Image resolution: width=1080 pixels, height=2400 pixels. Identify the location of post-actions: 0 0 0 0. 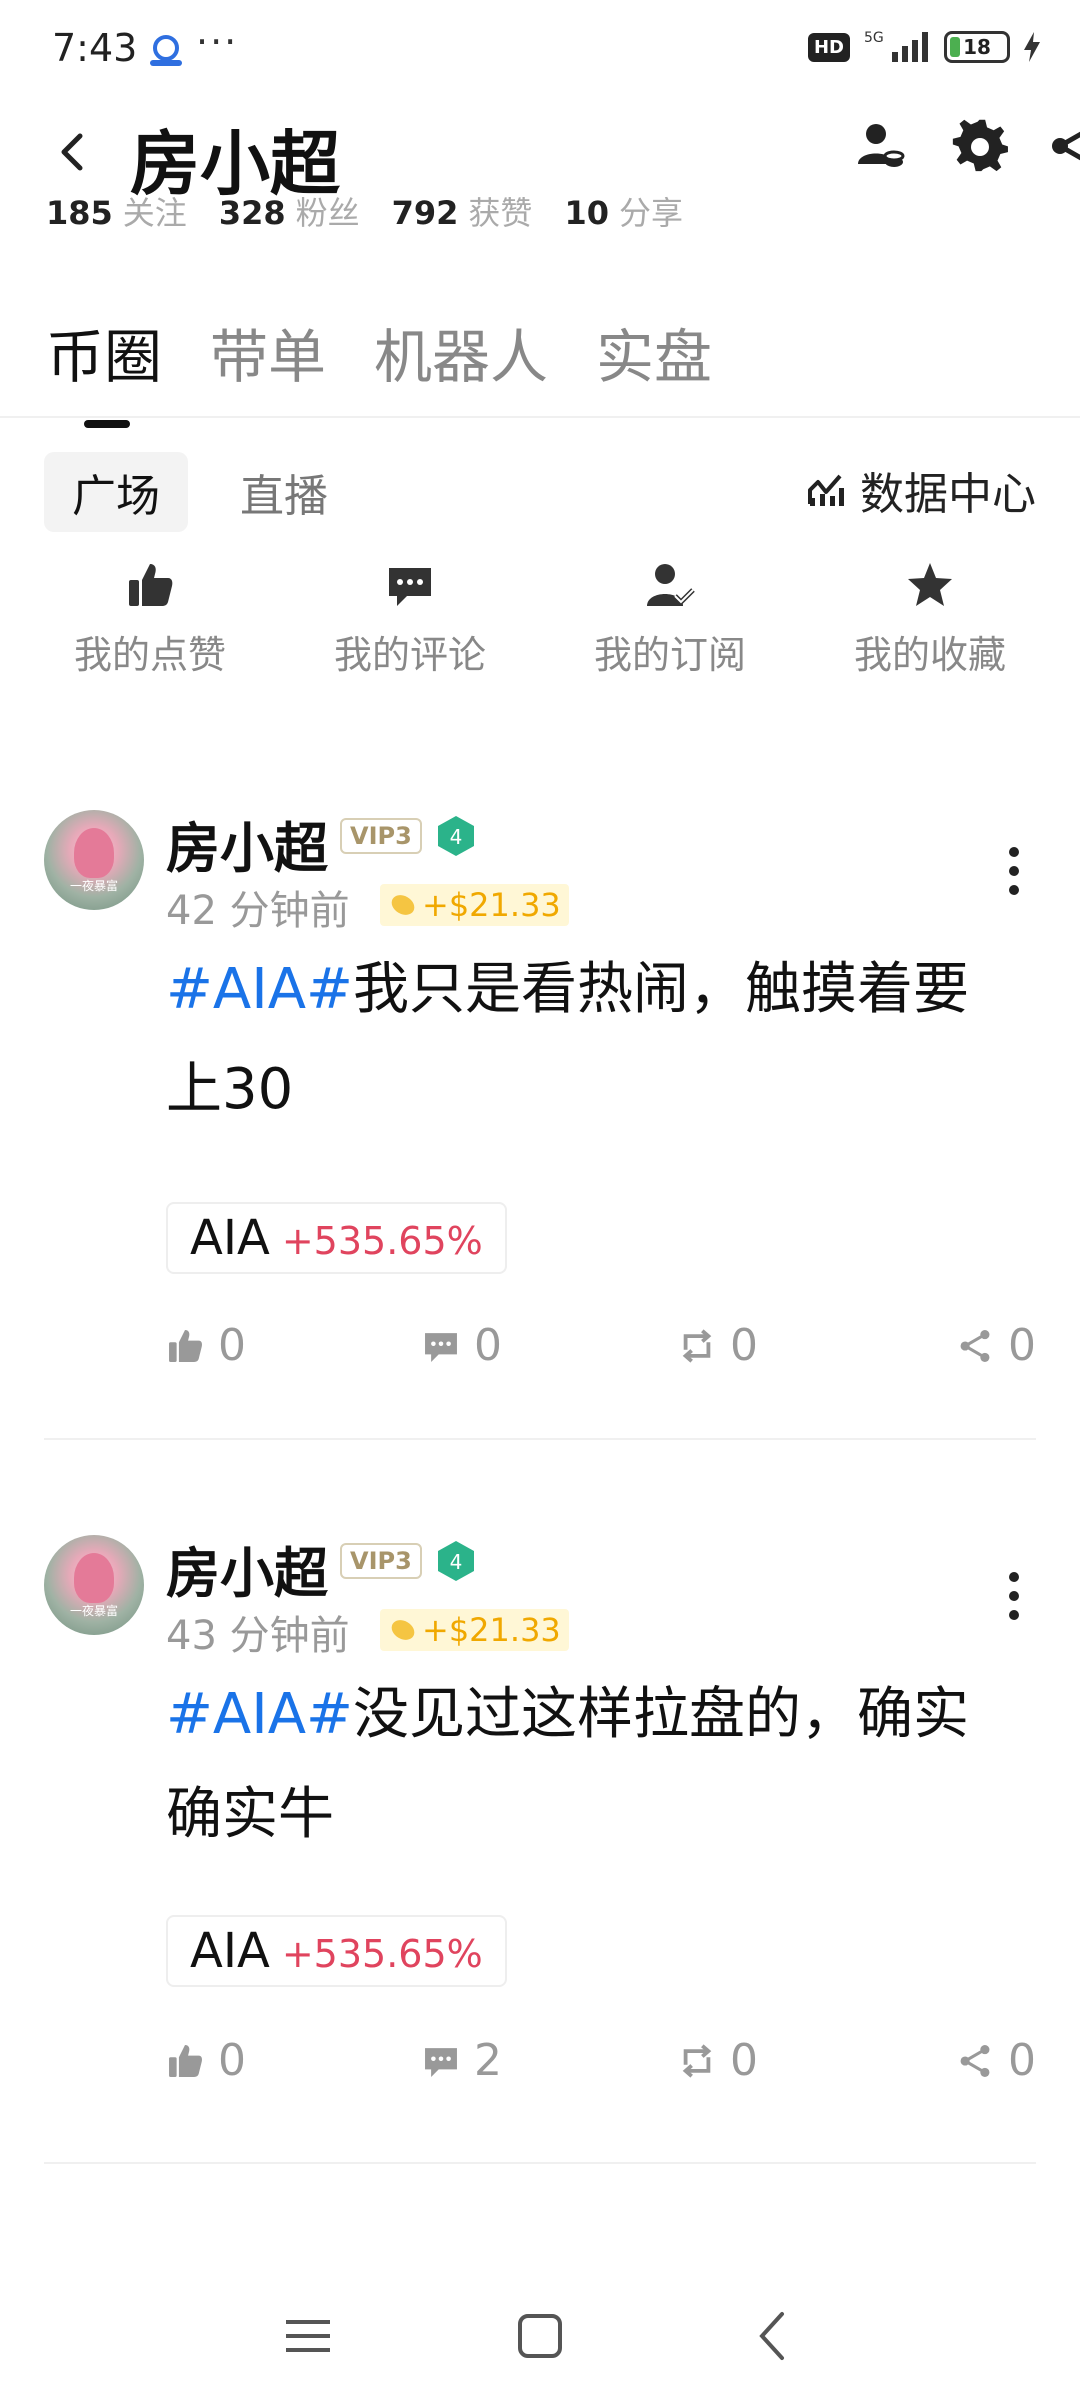
(601, 1350).